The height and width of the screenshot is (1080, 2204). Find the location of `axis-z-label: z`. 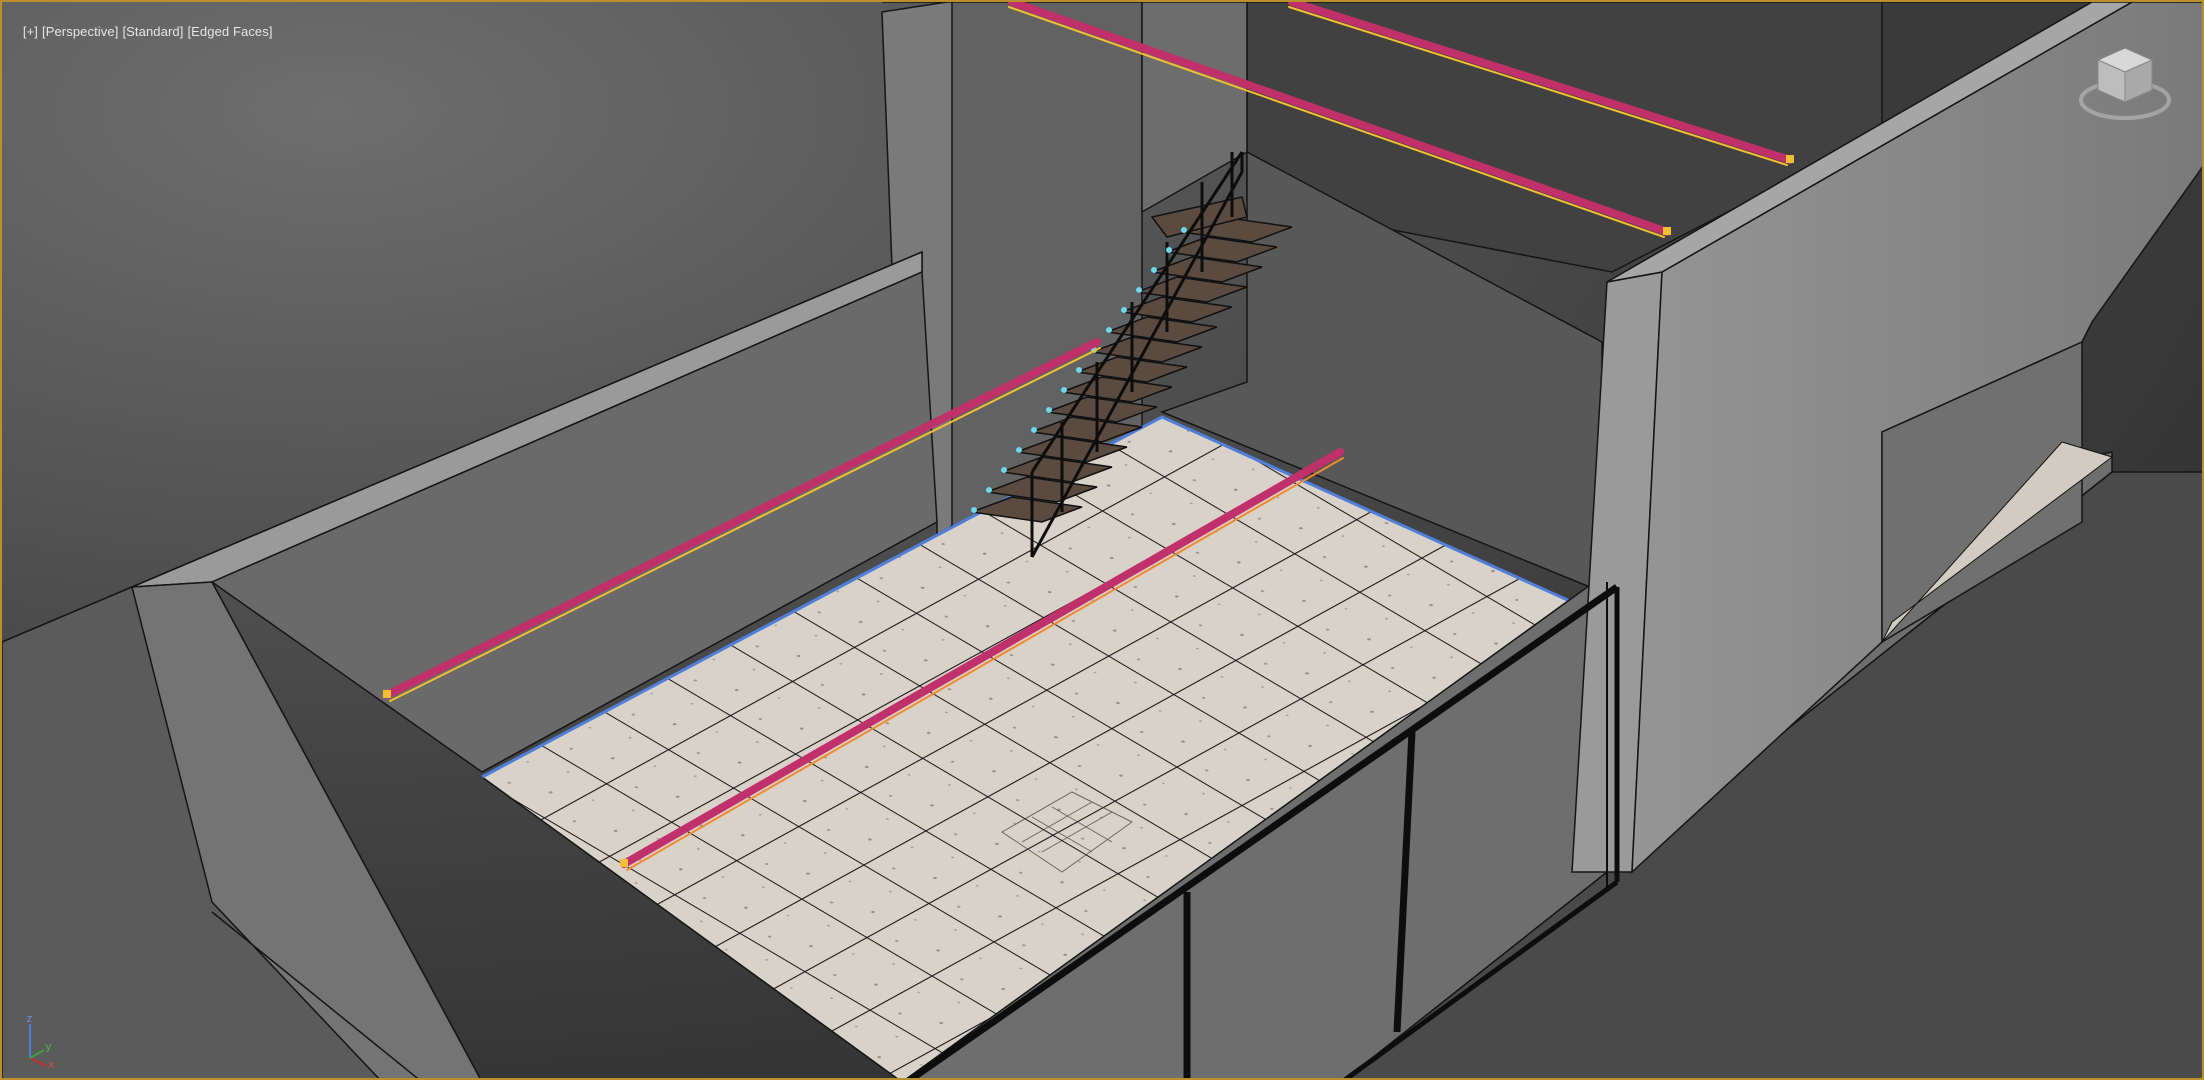

axis-z-label: z is located at coordinates (29, 1018).